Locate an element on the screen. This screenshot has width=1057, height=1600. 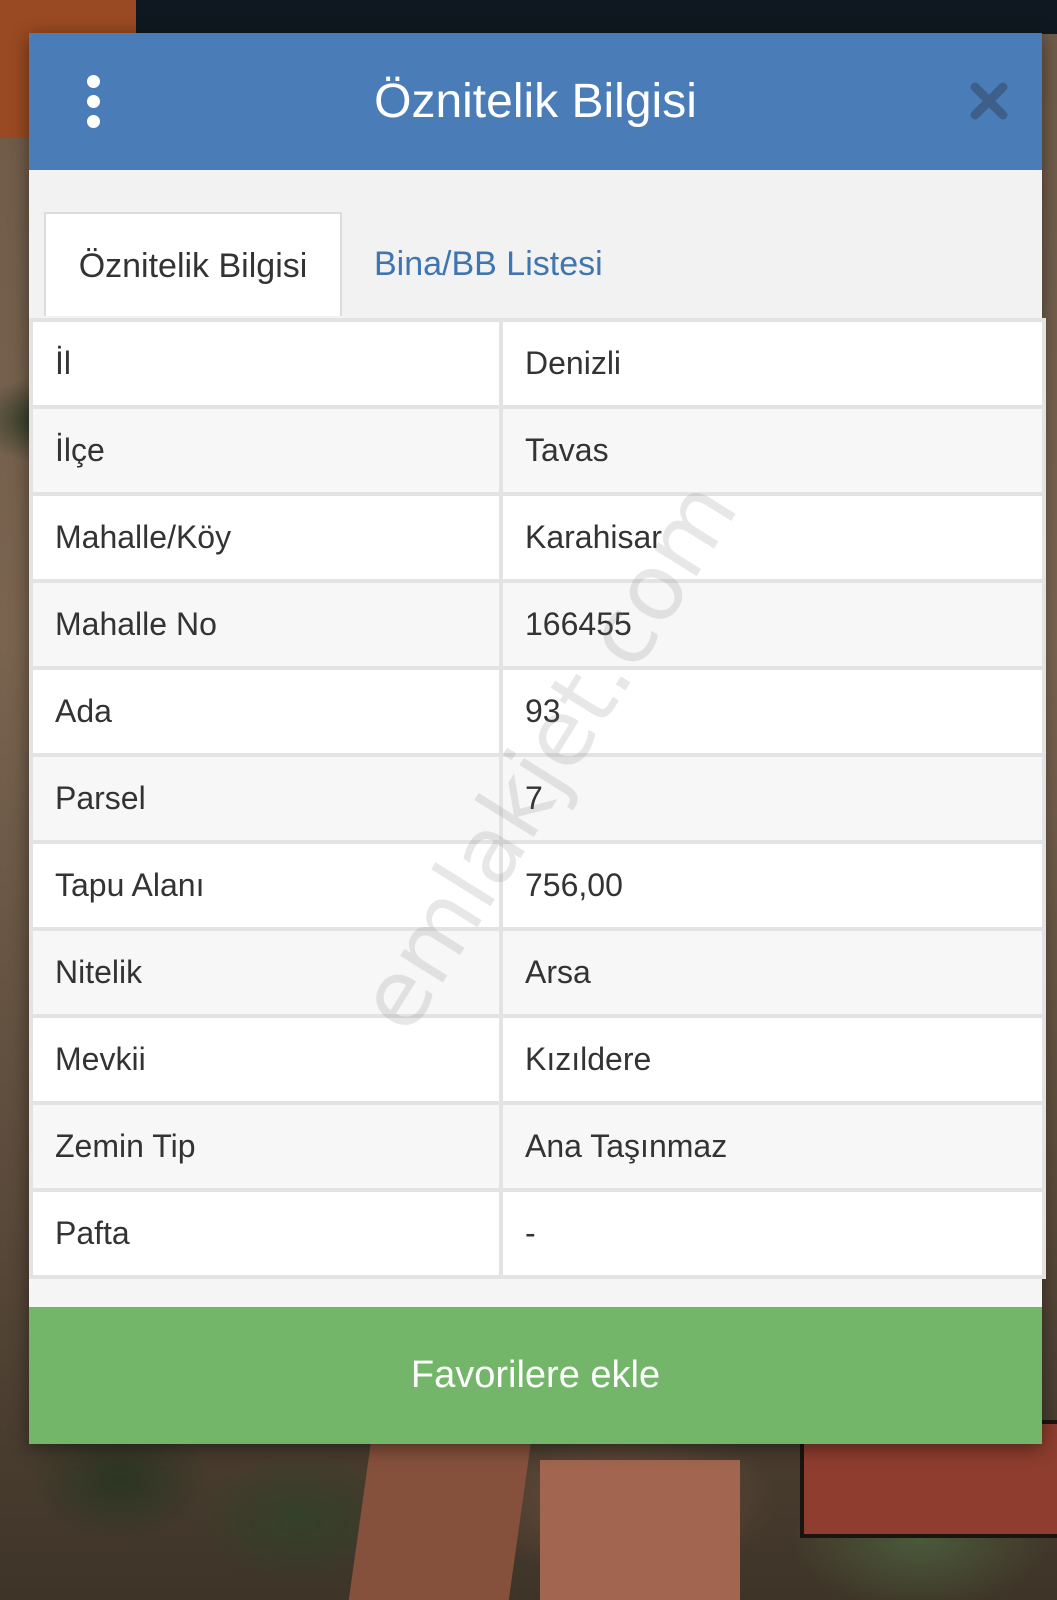
table-row: Mevkii Kızıldere is located at coordinates (537, 1059).